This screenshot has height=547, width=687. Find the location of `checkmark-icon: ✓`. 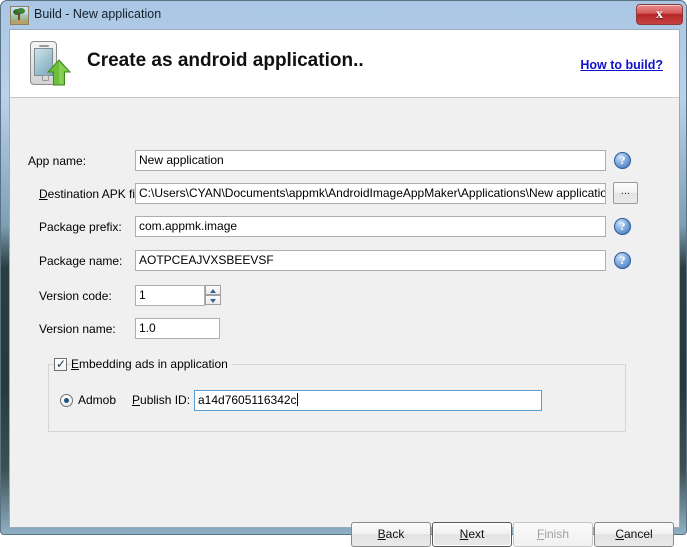

checkmark-icon: ✓ is located at coordinates (61, 364).